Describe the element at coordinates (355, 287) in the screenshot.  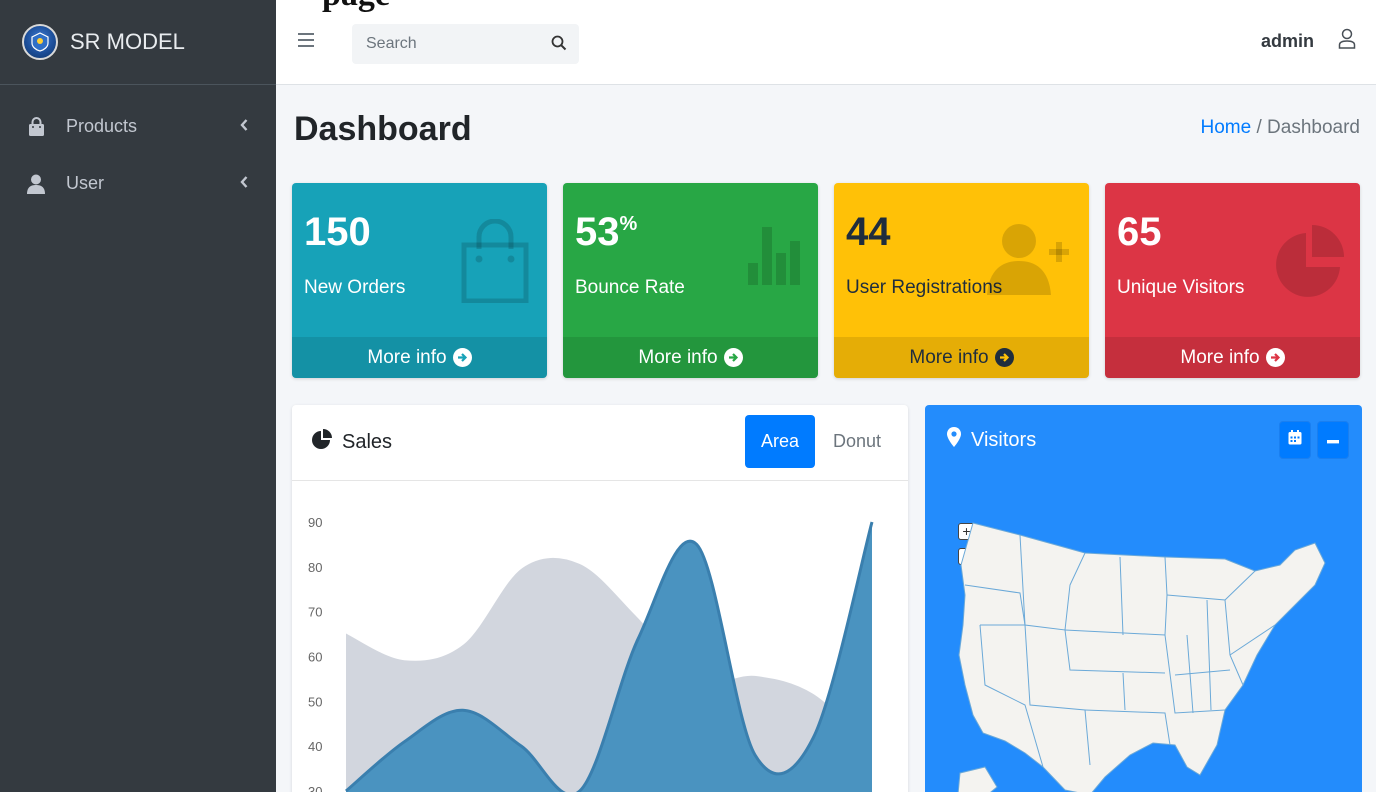
I see `stat-label: New Orders` at that location.